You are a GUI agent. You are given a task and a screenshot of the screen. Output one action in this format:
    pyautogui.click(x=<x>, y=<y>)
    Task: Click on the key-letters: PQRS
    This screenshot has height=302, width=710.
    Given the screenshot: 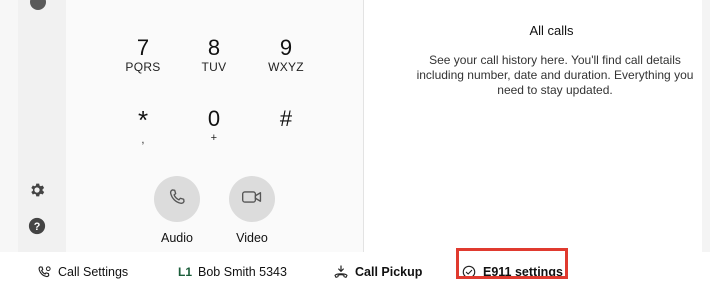 What is the action you would take?
    pyautogui.click(x=143, y=67)
    